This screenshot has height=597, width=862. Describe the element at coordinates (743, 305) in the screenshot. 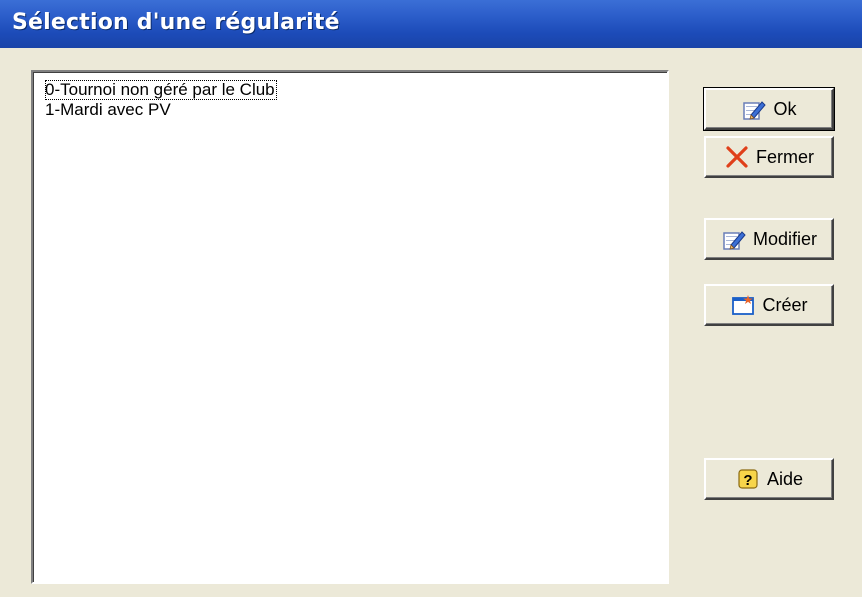

I see `new-window-icon` at that location.